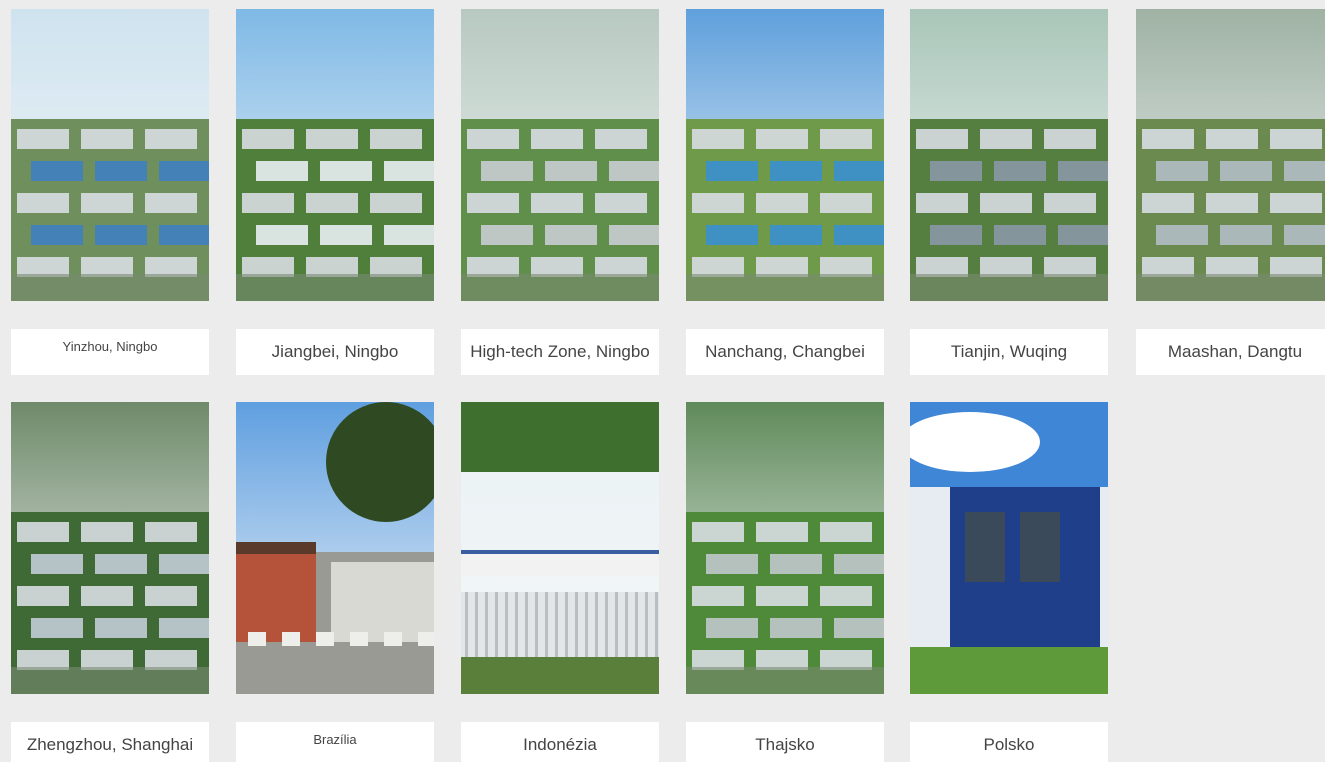 The width and height of the screenshot is (1325, 762). What do you see at coordinates (560, 548) in the screenshot?
I see `indonesia-factory-sign-photo` at bounding box center [560, 548].